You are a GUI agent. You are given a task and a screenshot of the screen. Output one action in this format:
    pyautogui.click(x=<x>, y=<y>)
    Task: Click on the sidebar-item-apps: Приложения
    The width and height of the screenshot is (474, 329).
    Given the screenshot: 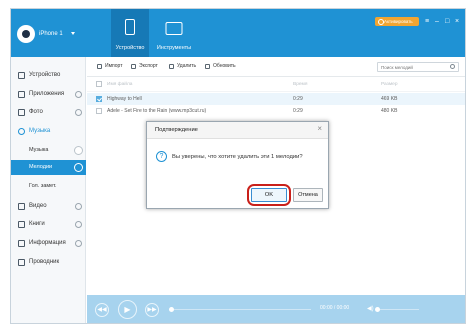 What is the action you would take?
    pyautogui.click(x=48, y=94)
    